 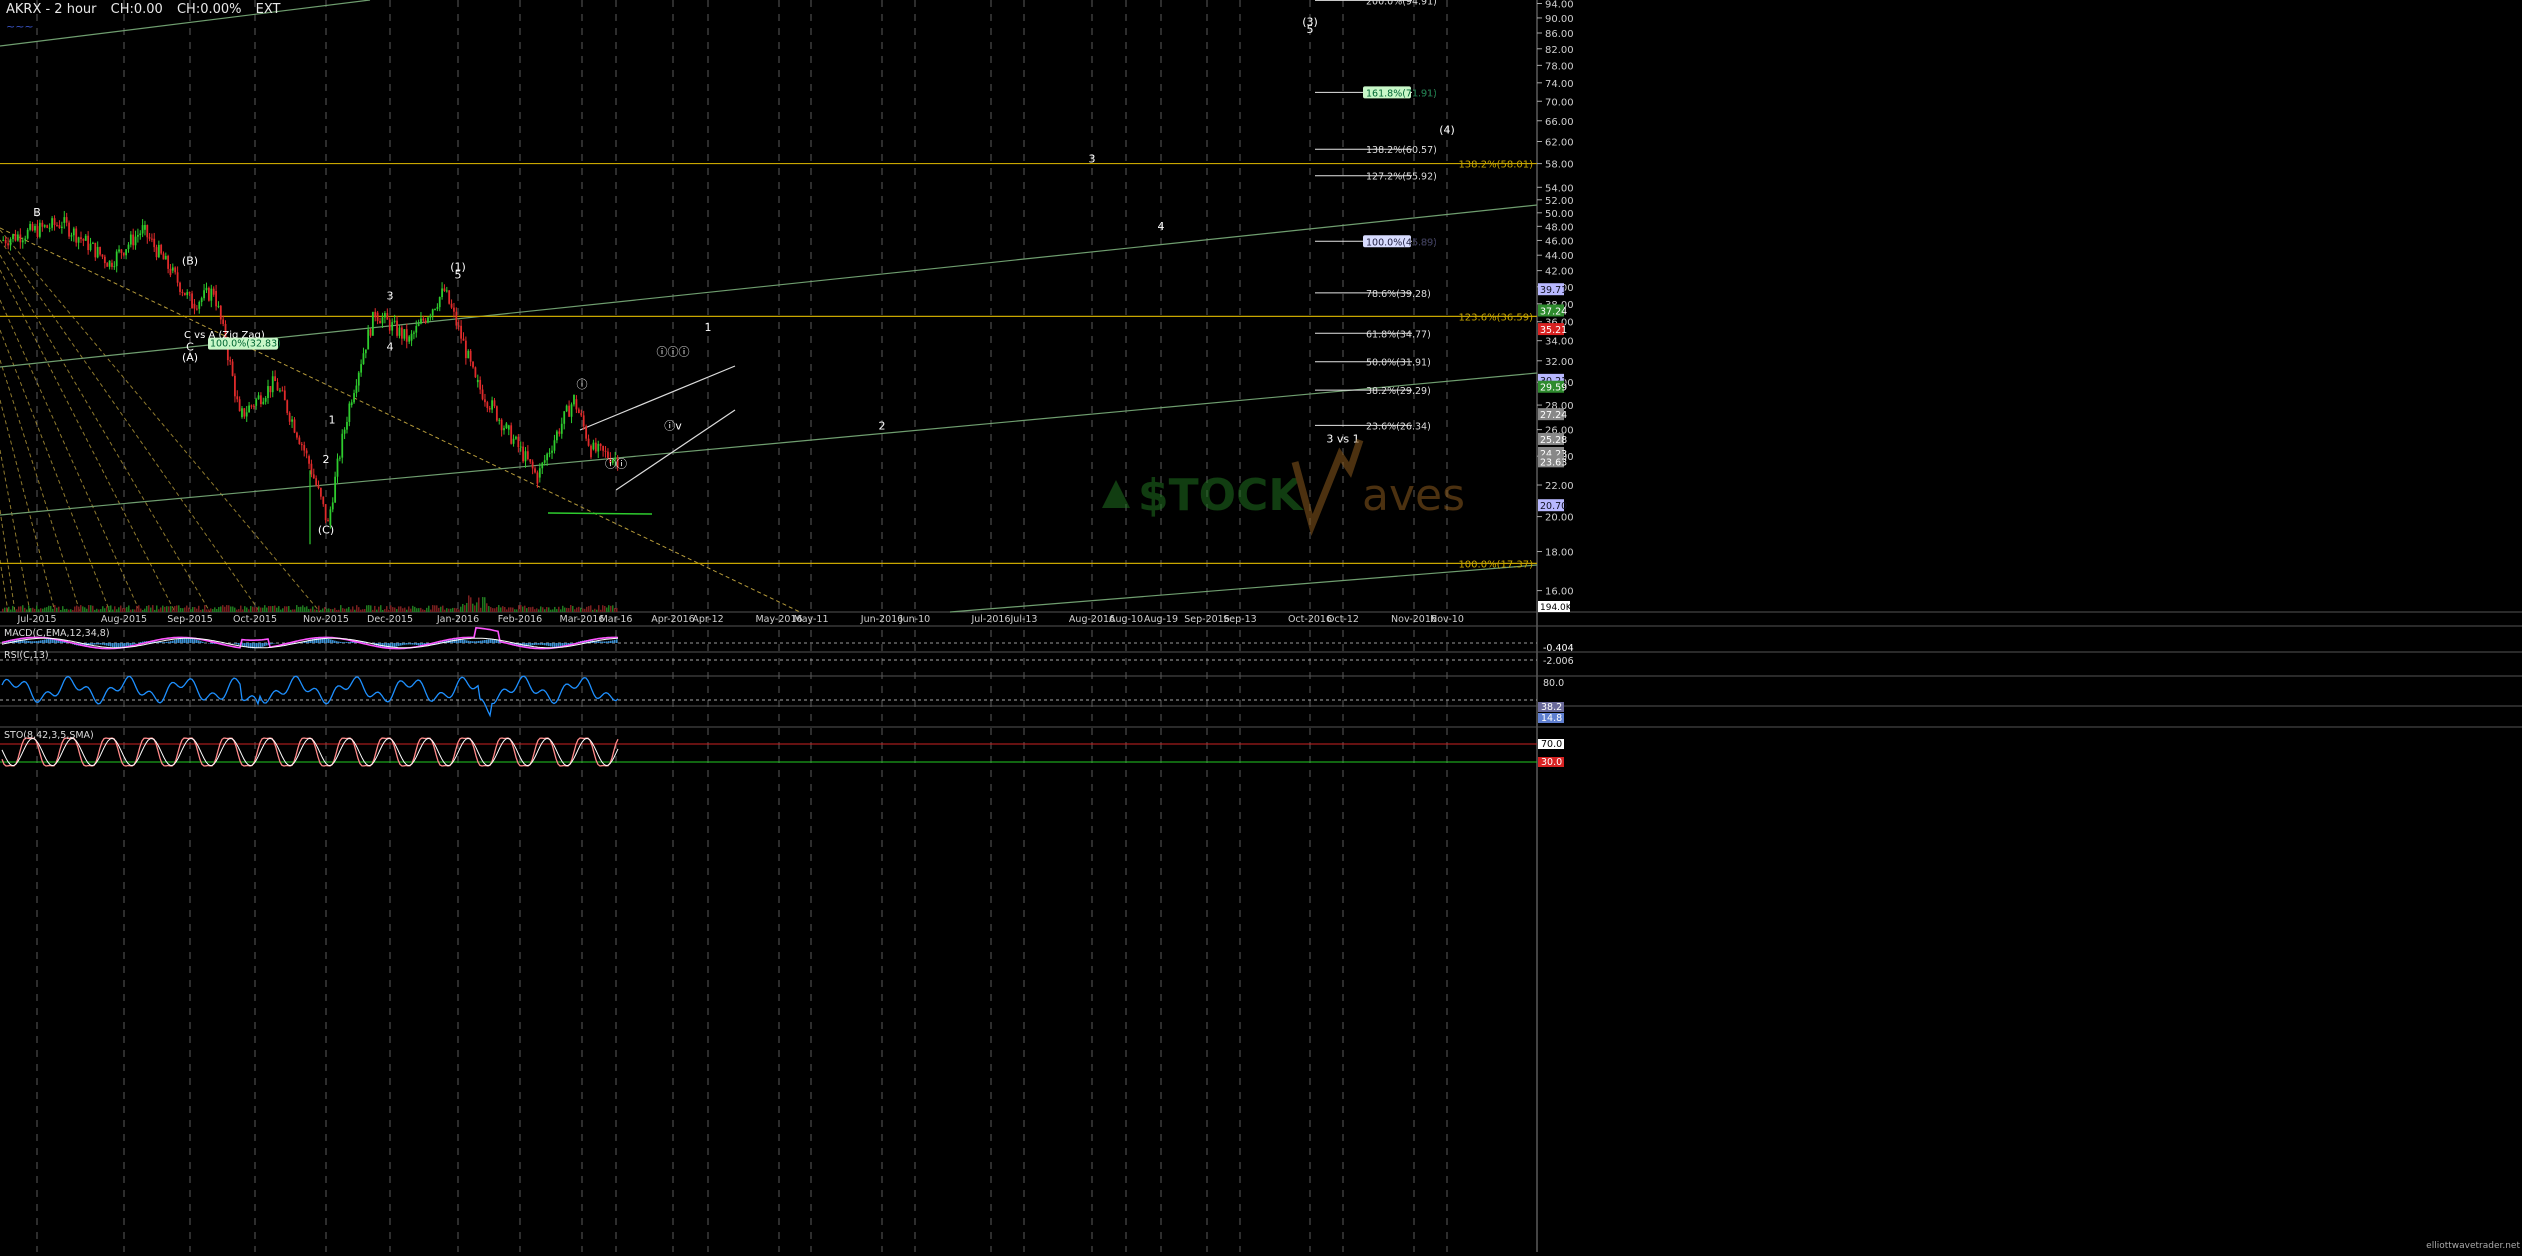 I want to click on wave-label: 1, so click(x=708, y=327).